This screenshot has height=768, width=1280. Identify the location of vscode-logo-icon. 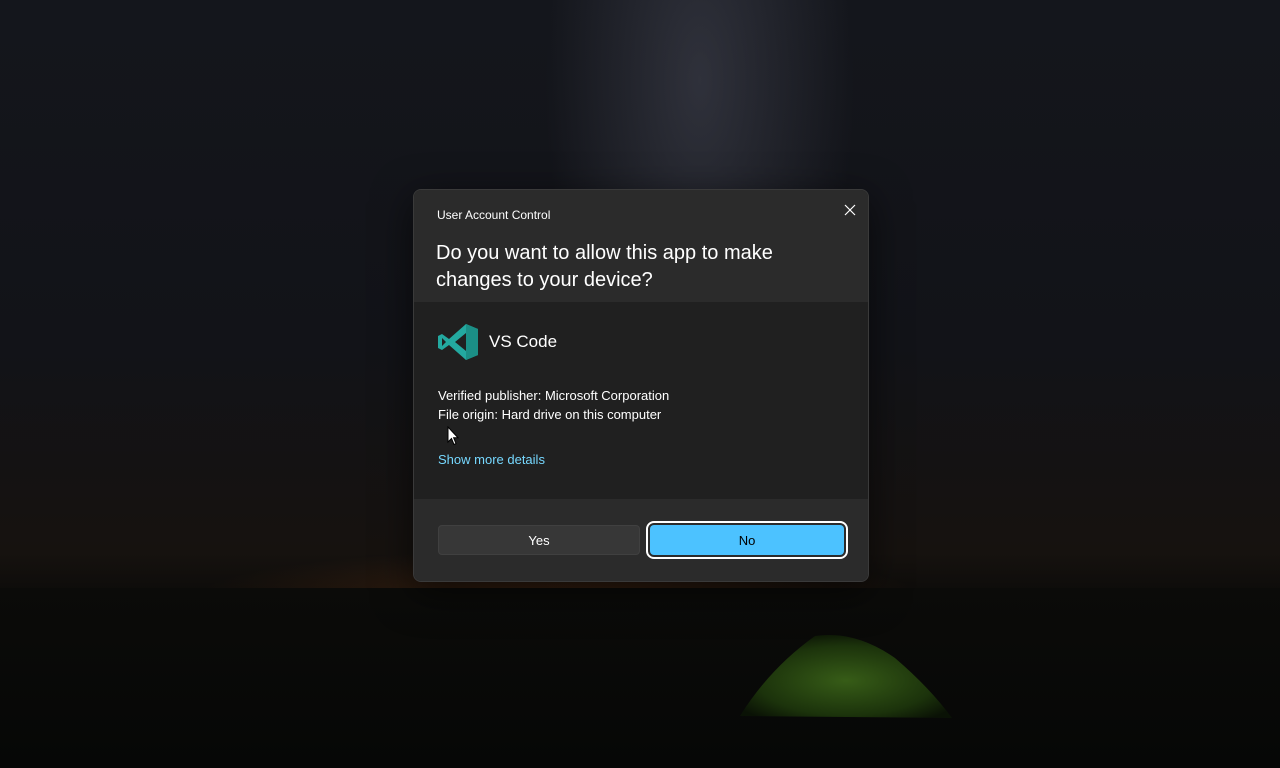
(458, 342).